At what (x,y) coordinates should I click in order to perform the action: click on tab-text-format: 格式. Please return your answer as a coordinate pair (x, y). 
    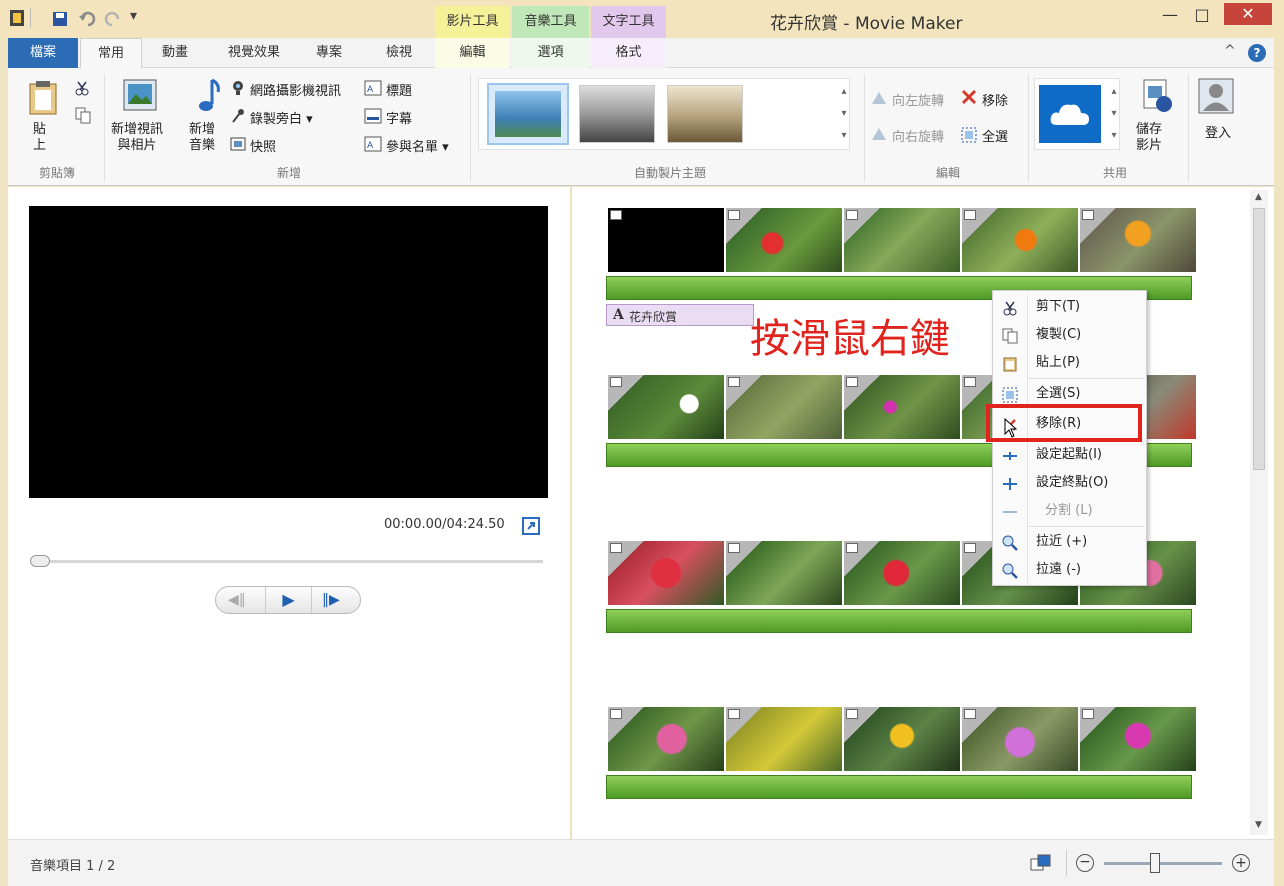
    Looking at the image, I should click on (628, 53).